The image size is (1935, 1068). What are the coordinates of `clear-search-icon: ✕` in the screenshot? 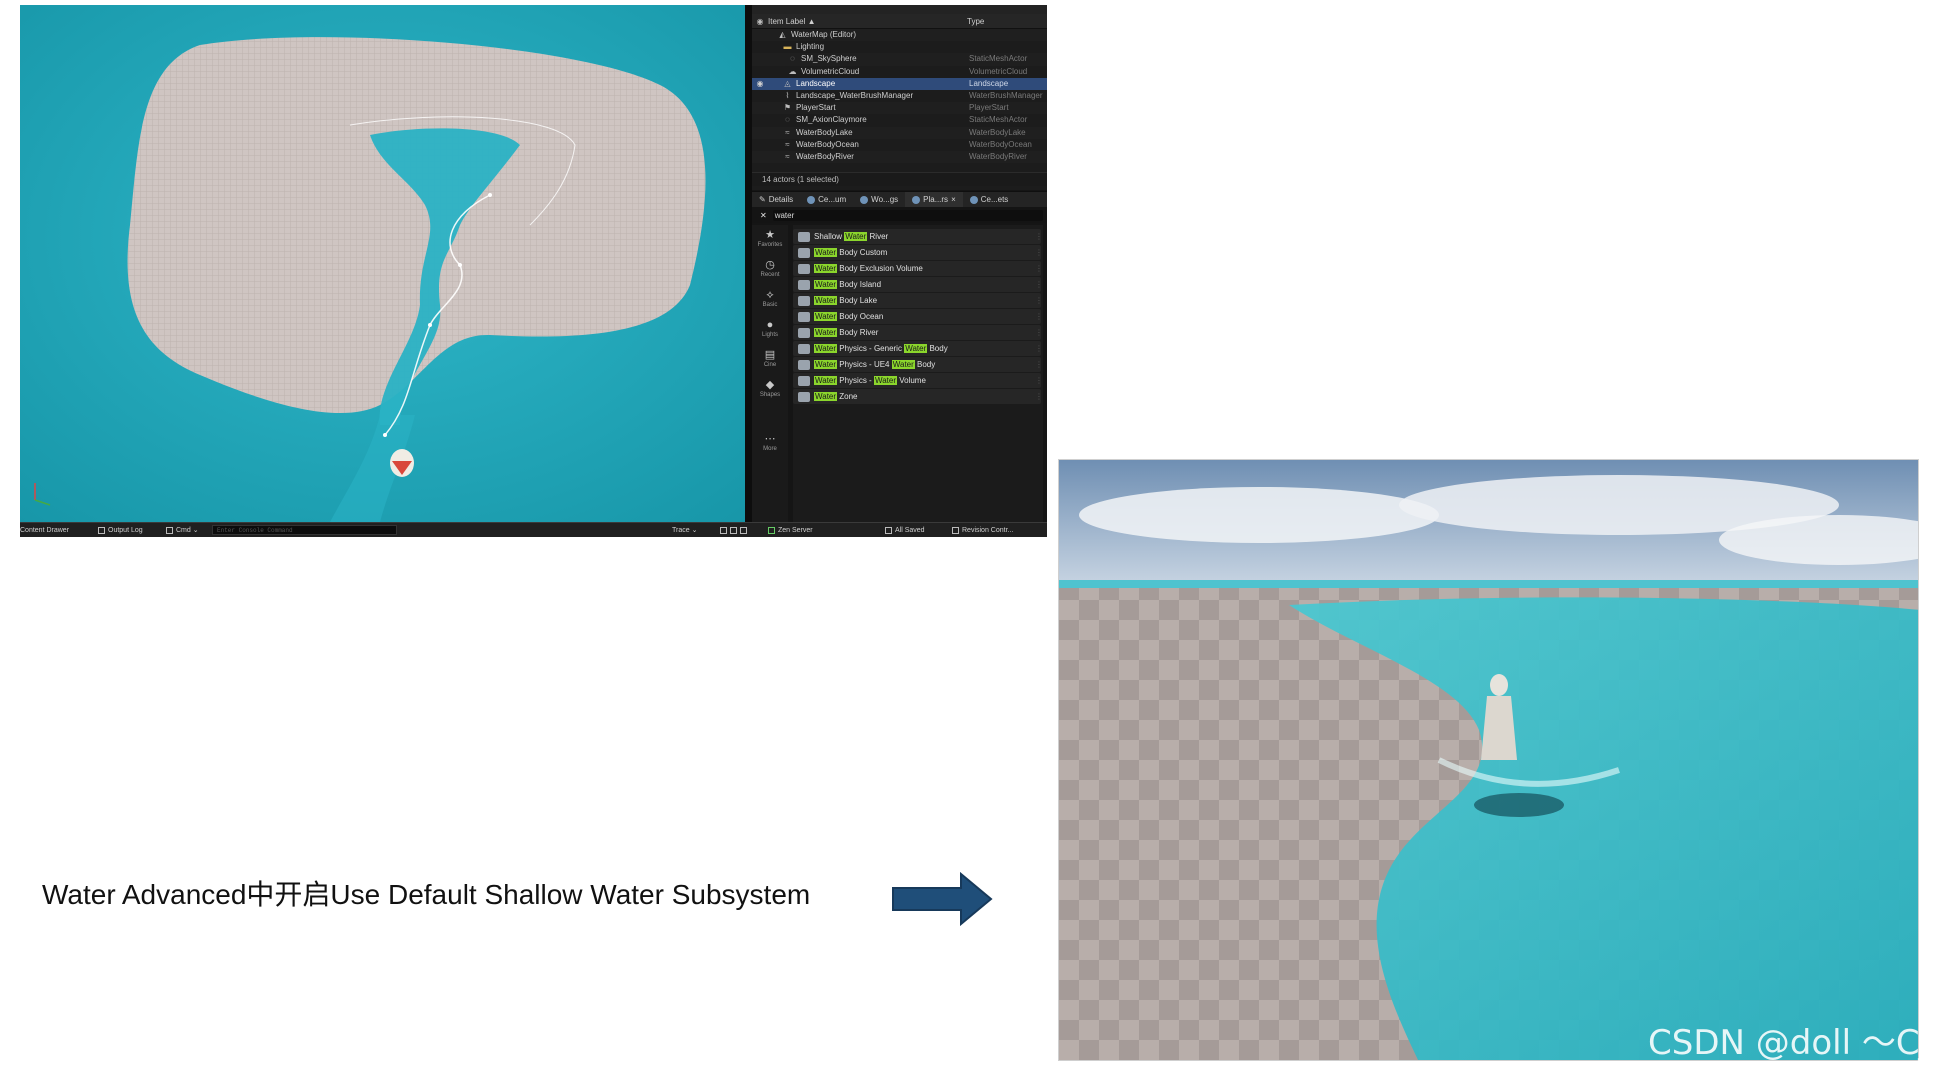 It's located at (763, 215).